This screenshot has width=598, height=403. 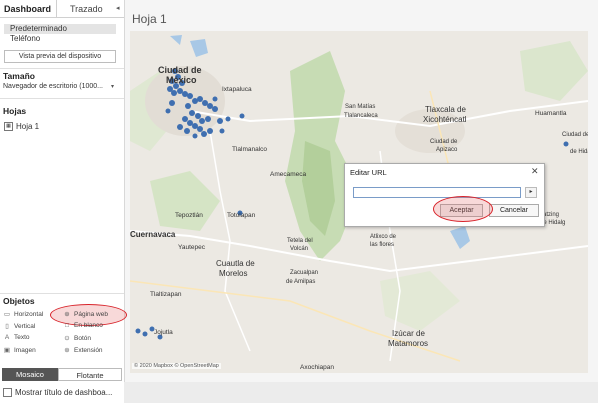 I want to click on map-label: Tlalancaleca, so click(x=361, y=116).